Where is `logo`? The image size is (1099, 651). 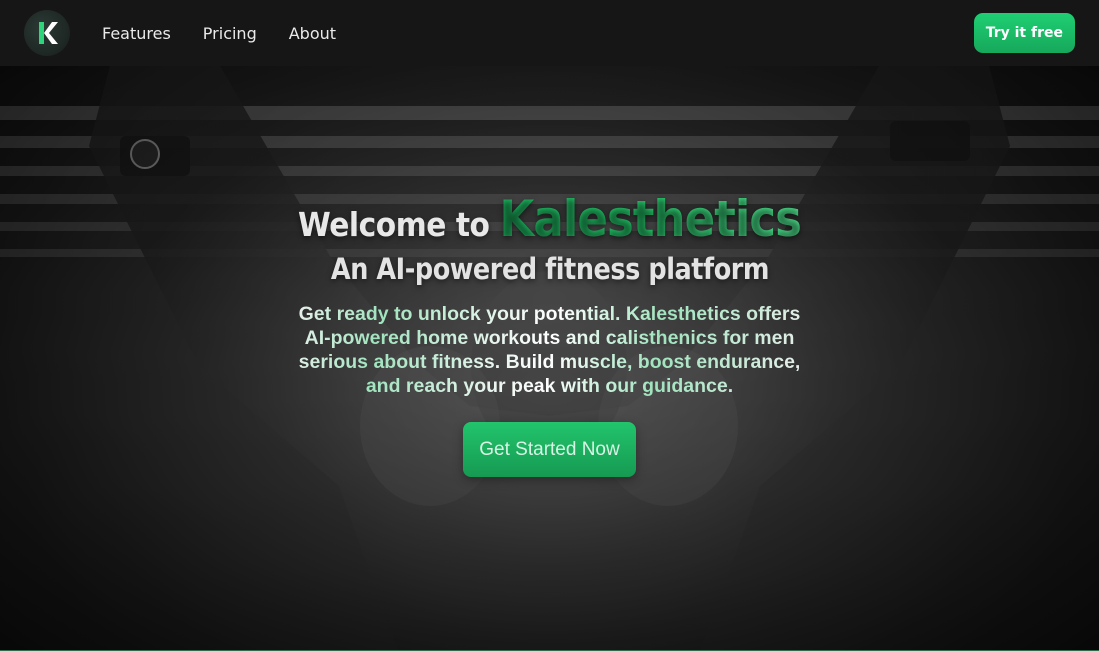 logo is located at coordinates (47, 33).